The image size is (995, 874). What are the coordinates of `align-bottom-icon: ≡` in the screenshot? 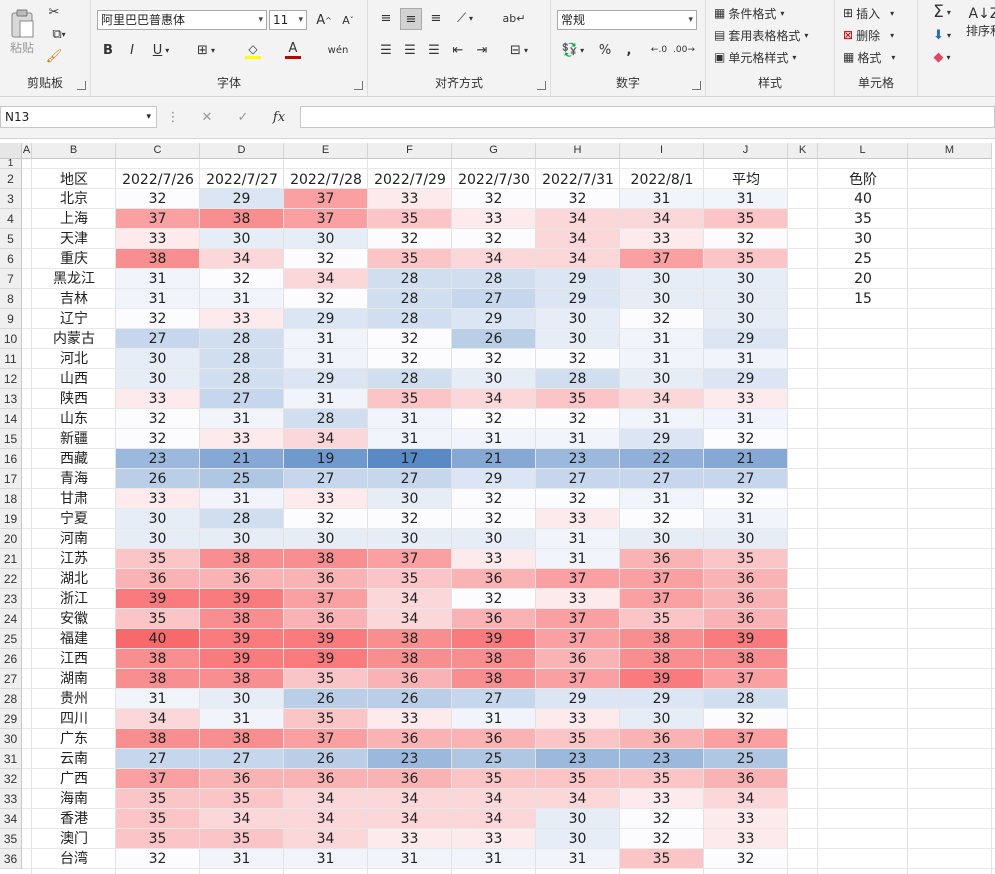 It's located at (436, 18).